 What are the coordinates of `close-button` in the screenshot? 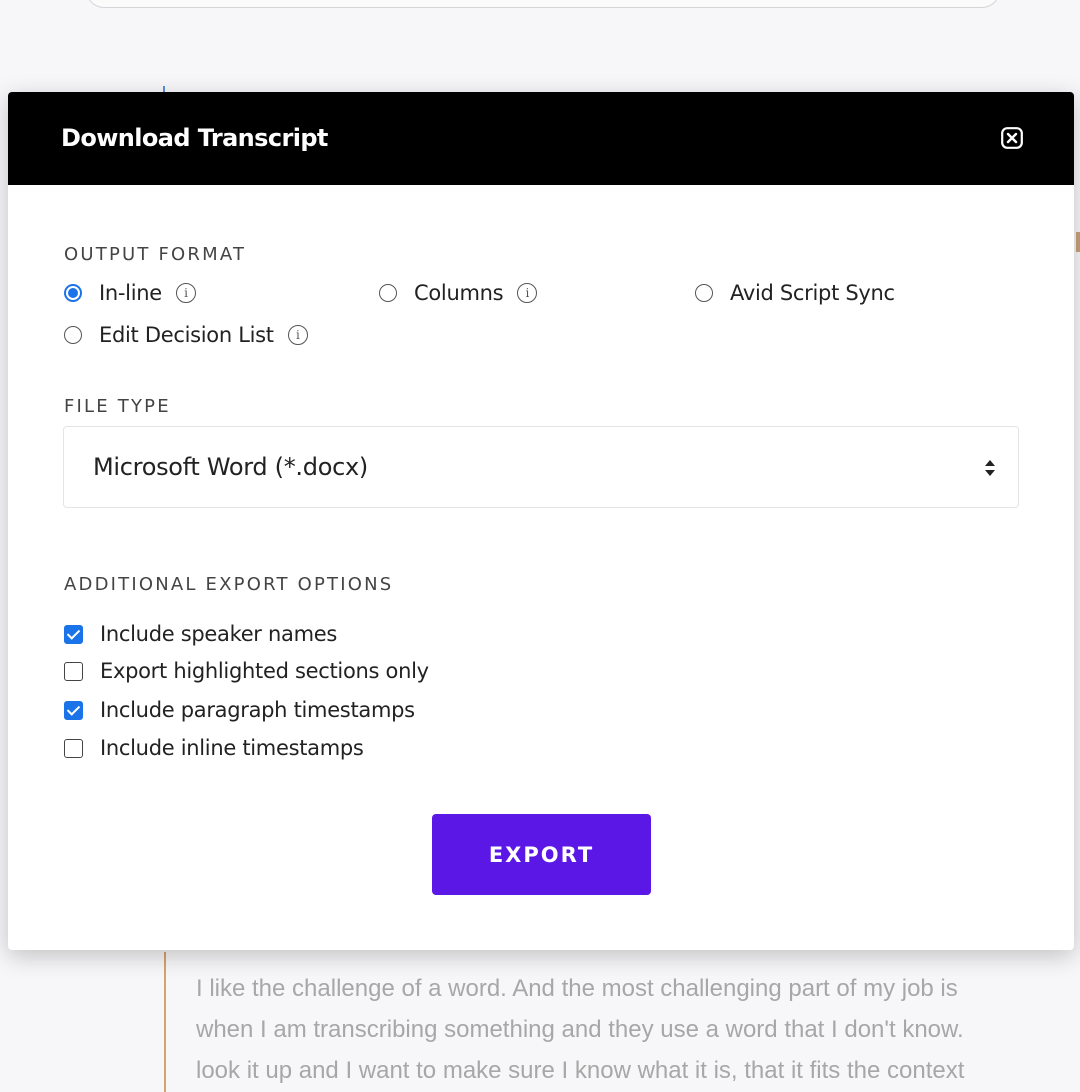 It's located at (1012, 138).